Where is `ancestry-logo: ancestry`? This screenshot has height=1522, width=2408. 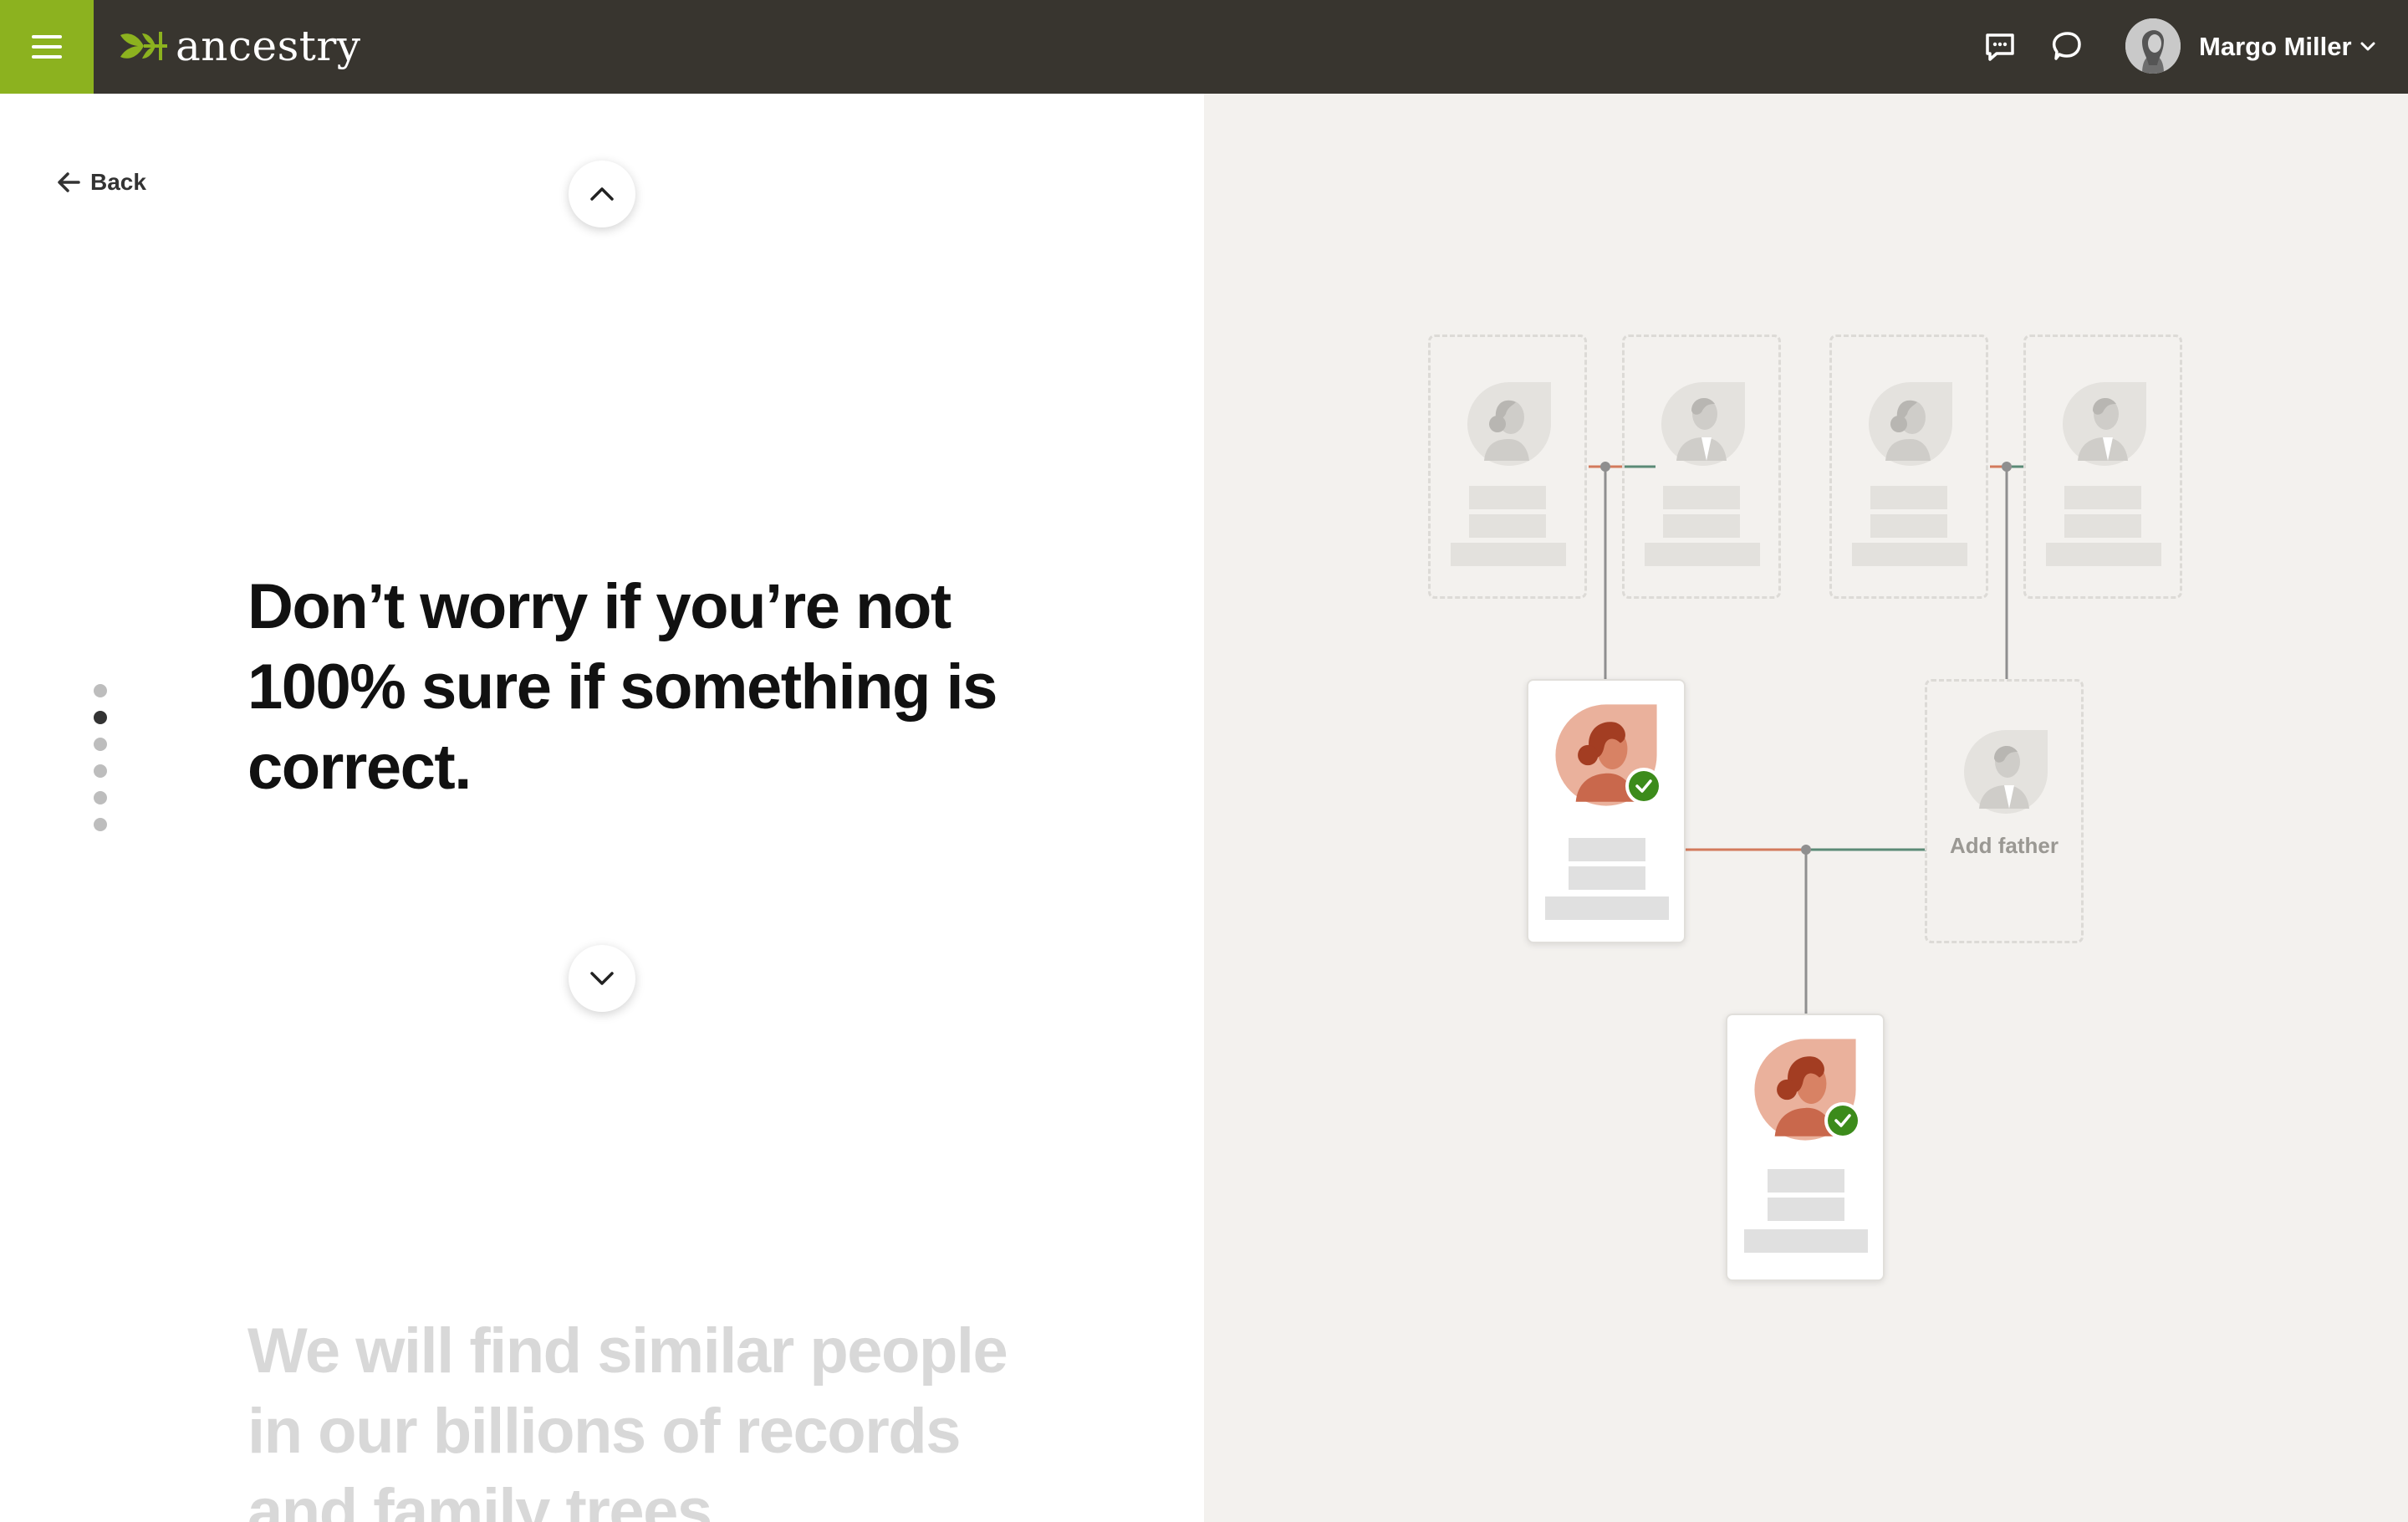 ancestry-logo: ancestry is located at coordinates (240, 46).